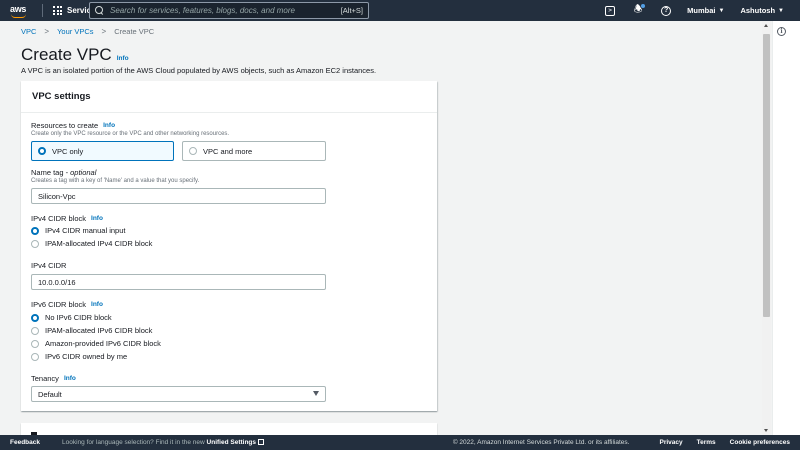 This screenshot has width=800, height=450. What do you see at coordinates (786, 228) in the screenshot?
I see `tools-panel: i` at bounding box center [786, 228].